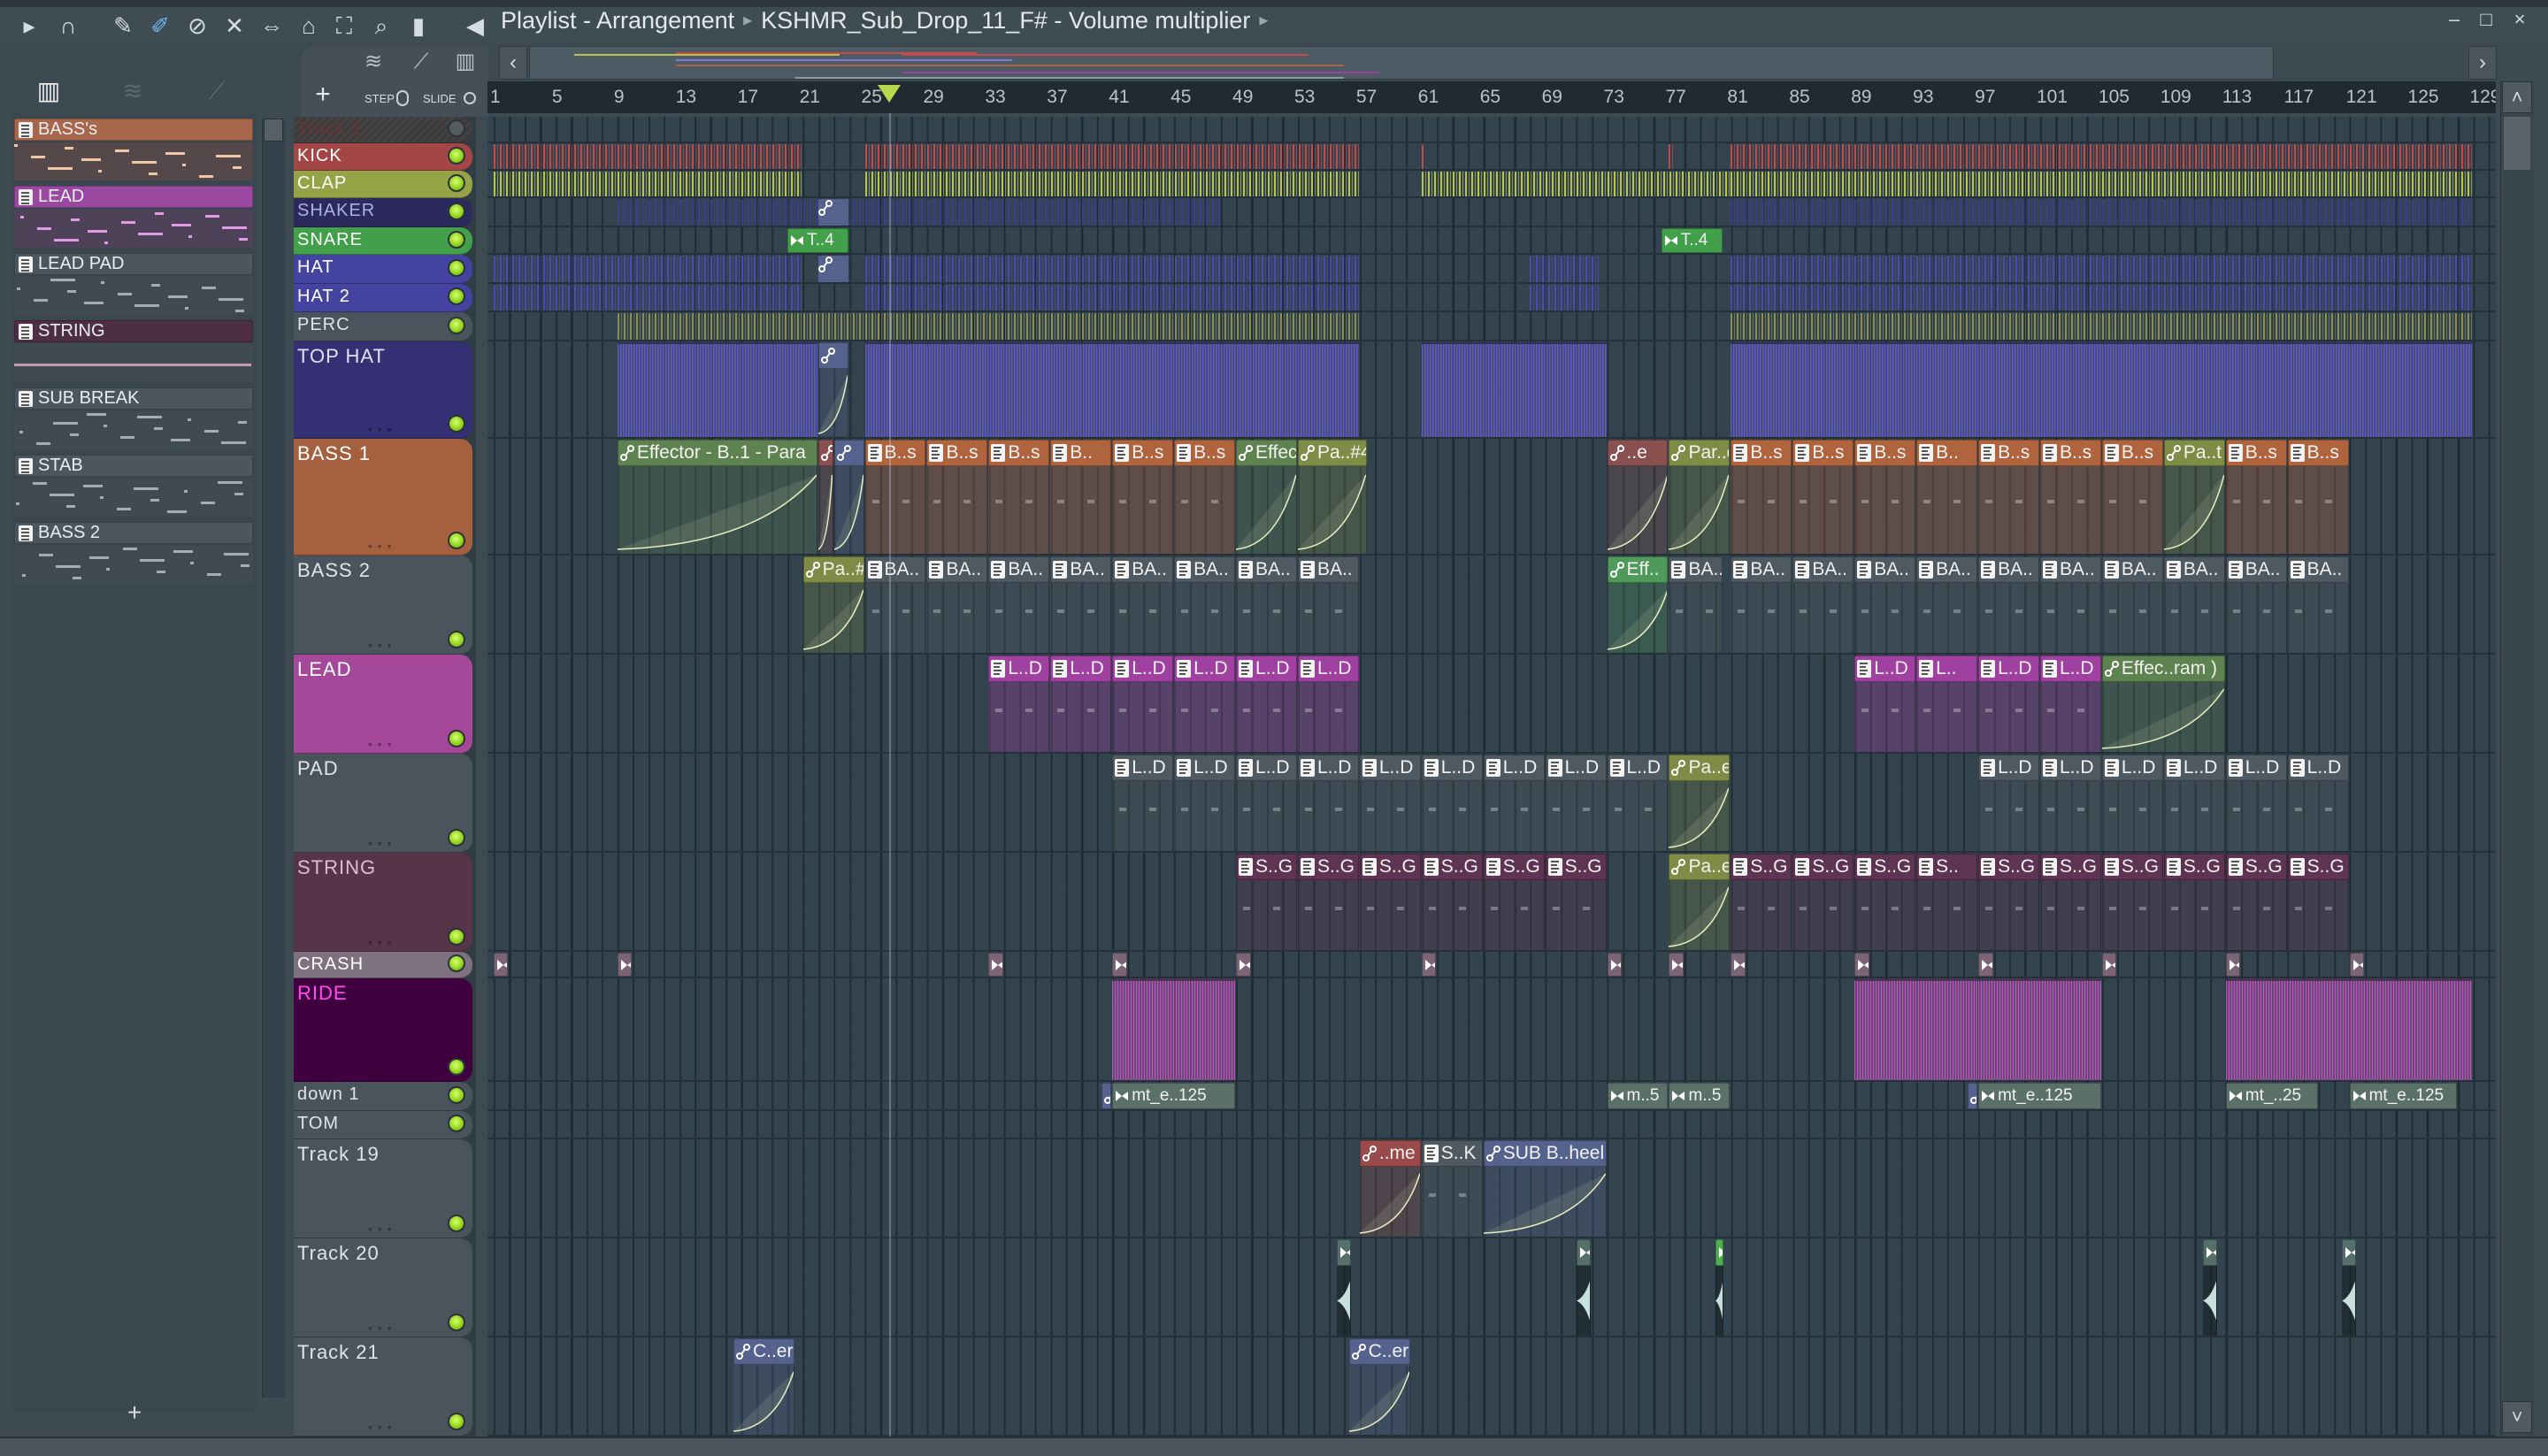 This screenshot has width=2548, height=1456. I want to click on picker-item-header: STAB, so click(133, 466).